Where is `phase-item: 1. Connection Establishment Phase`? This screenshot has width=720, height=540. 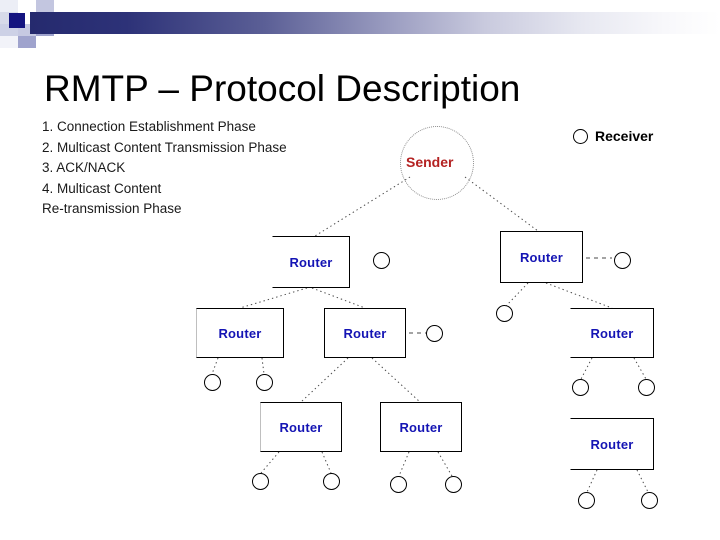
phase-item: 1. Connection Establishment Phase is located at coordinates (149, 126).